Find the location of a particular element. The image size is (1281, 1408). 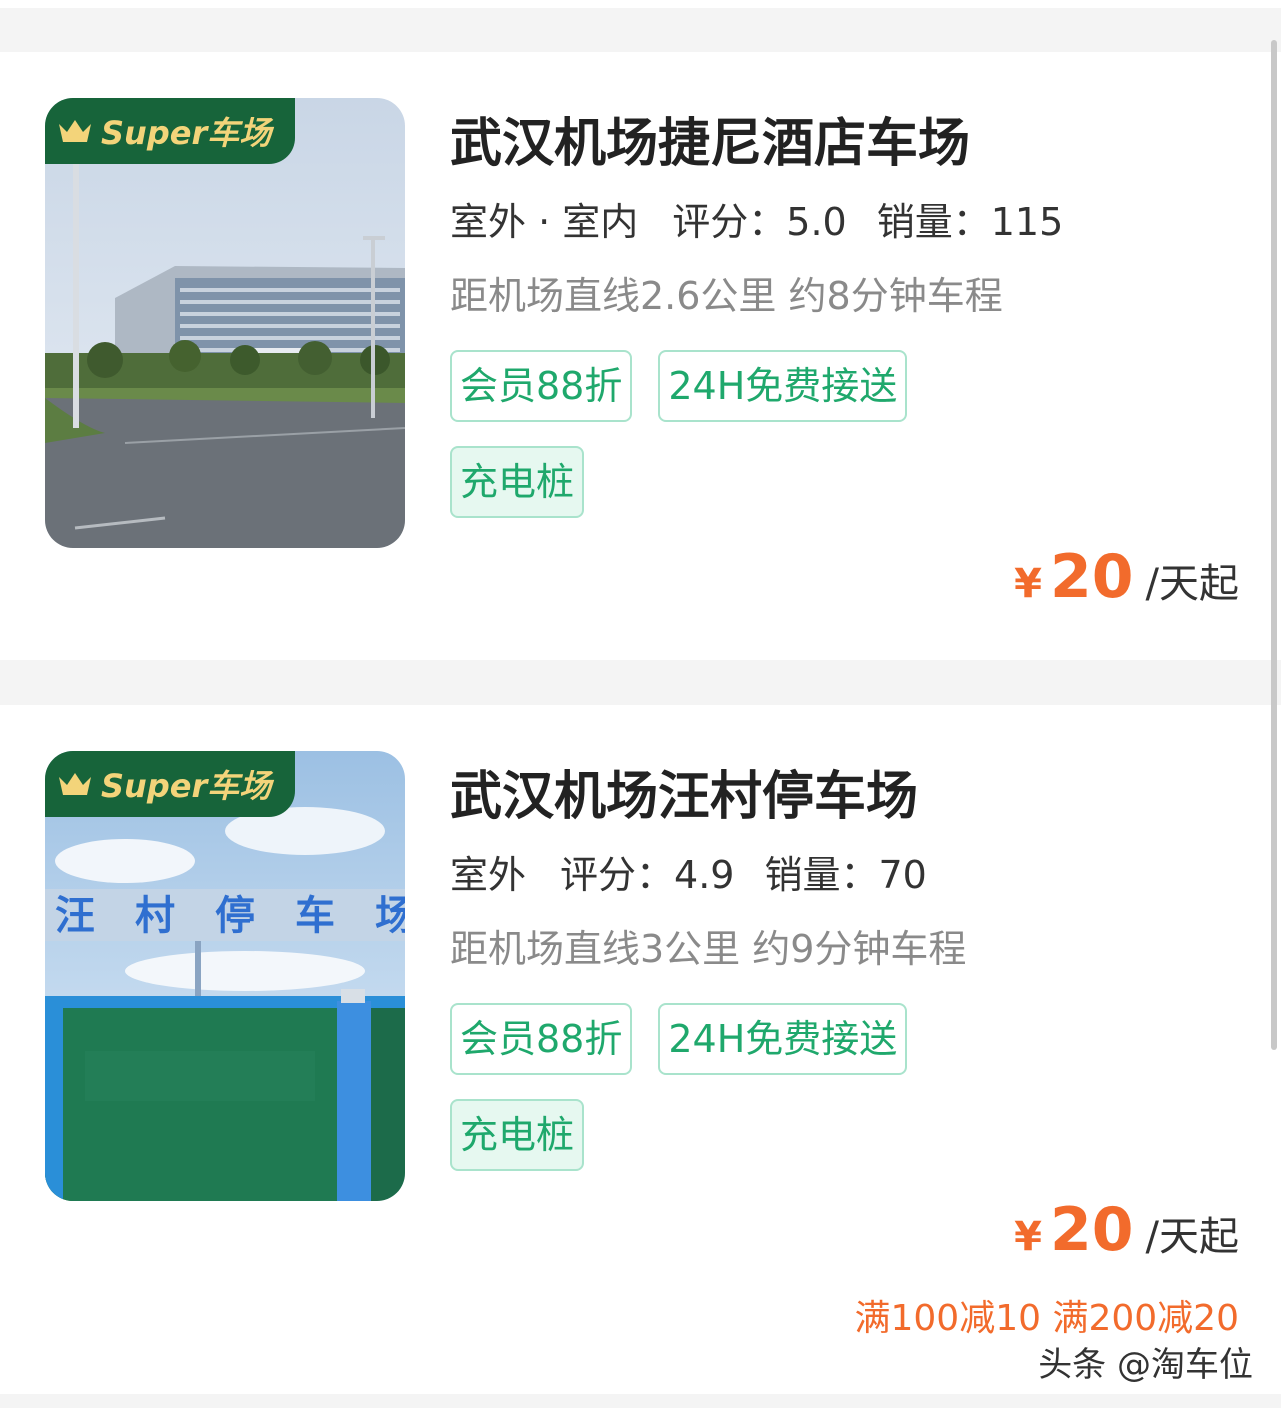

rating: 评分：4.9 is located at coordinates (647, 875).